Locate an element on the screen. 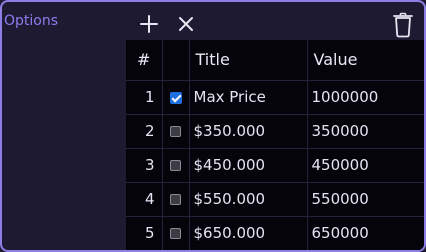 The image size is (426, 252). table-row: 3 $450.000 450000 is located at coordinates (275, 165).